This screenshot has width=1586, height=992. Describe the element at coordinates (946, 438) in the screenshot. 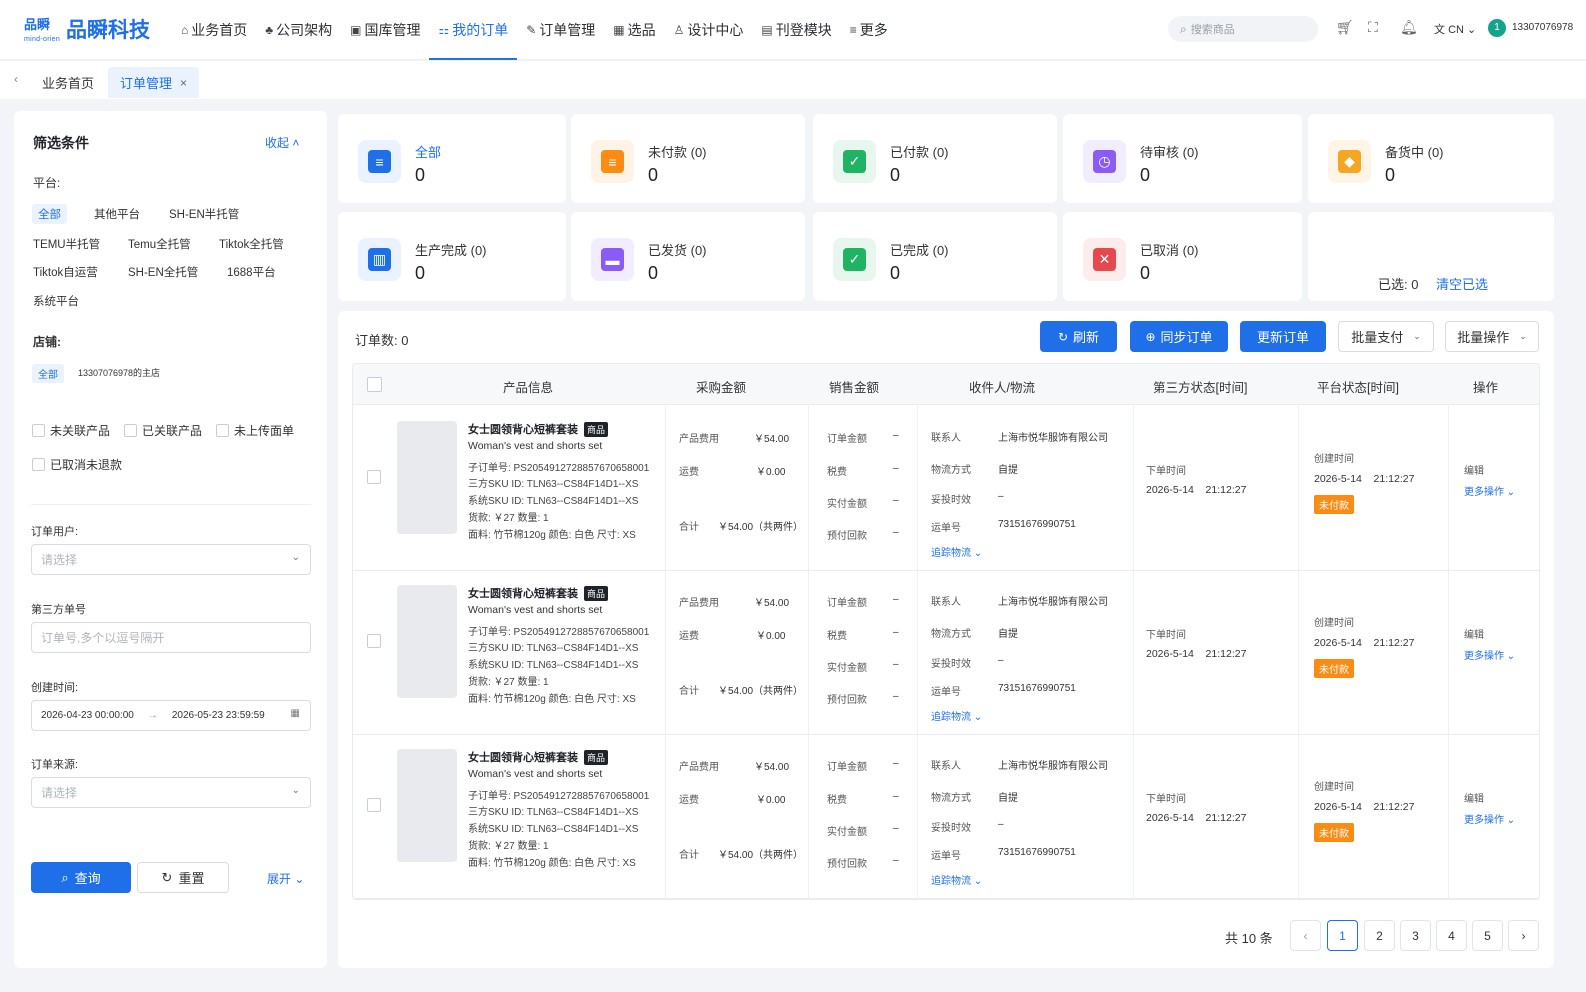

I see `contact-label: 联系人` at that location.